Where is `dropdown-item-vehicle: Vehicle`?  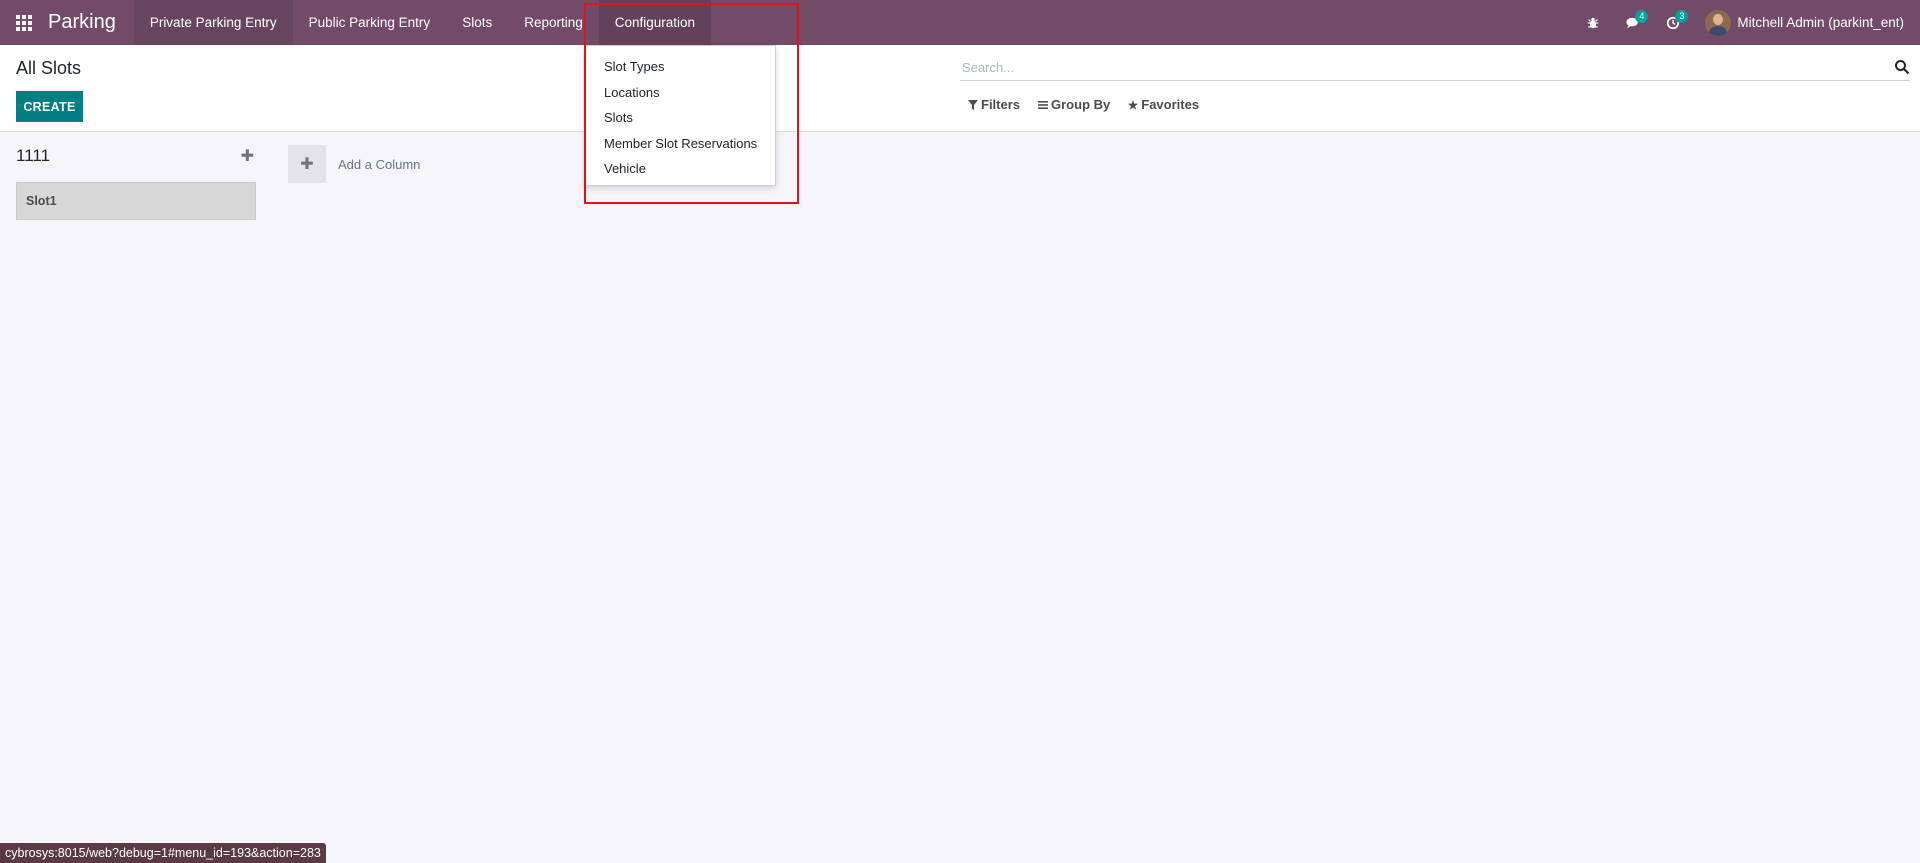 dropdown-item-vehicle: Vehicle is located at coordinates (680, 169).